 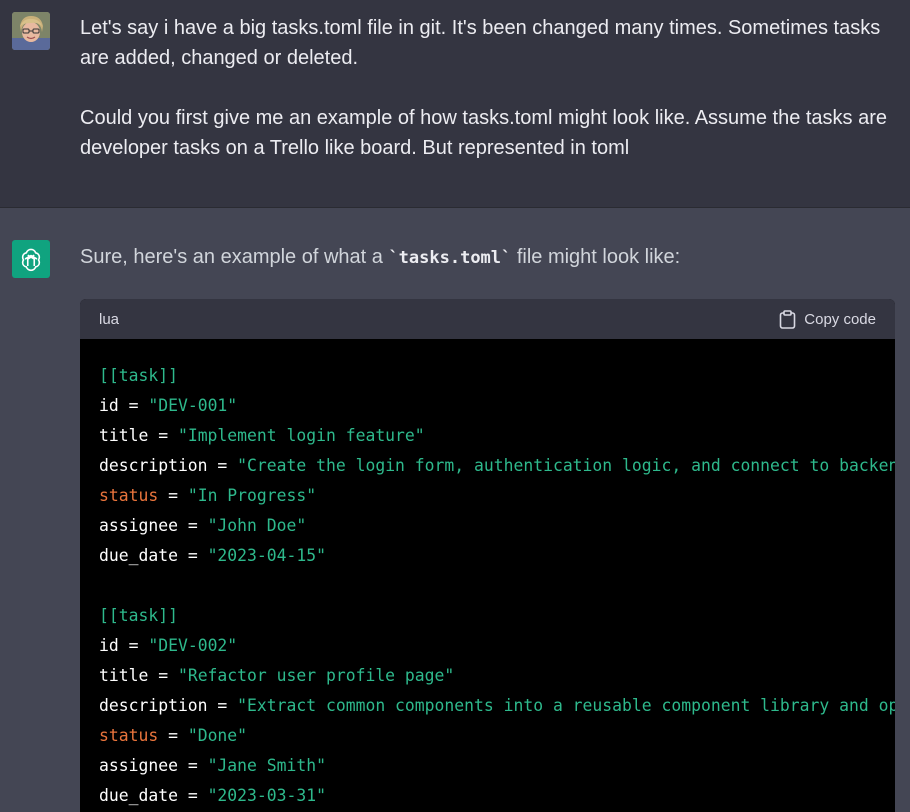 I want to click on user-avatar, so click(x=31, y=31).